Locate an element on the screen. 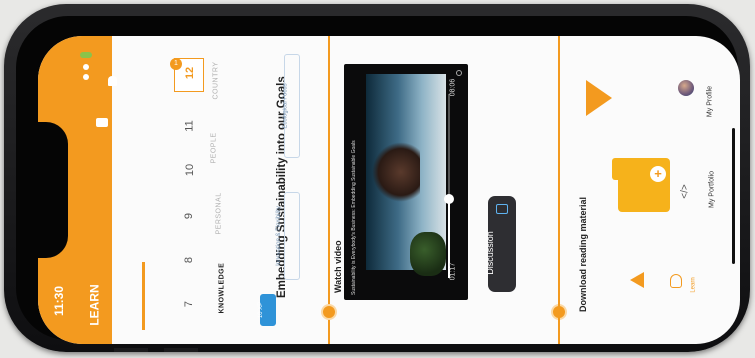 The height and width of the screenshot is (358, 755). status-time: 11:30 is located at coordinates (59, 301).